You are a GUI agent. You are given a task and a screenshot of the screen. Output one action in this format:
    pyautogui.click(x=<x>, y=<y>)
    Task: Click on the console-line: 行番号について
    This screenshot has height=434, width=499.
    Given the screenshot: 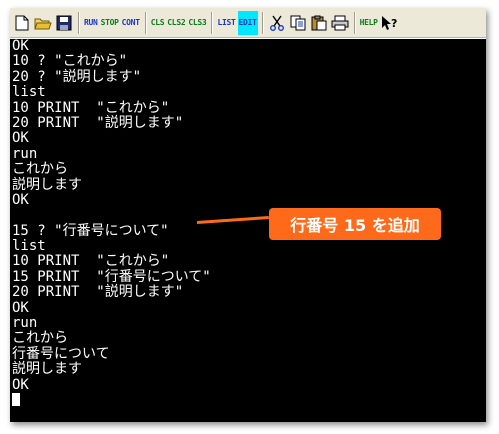 What is the action you would take?
    pyautogui.click(x=61, y=353)
    